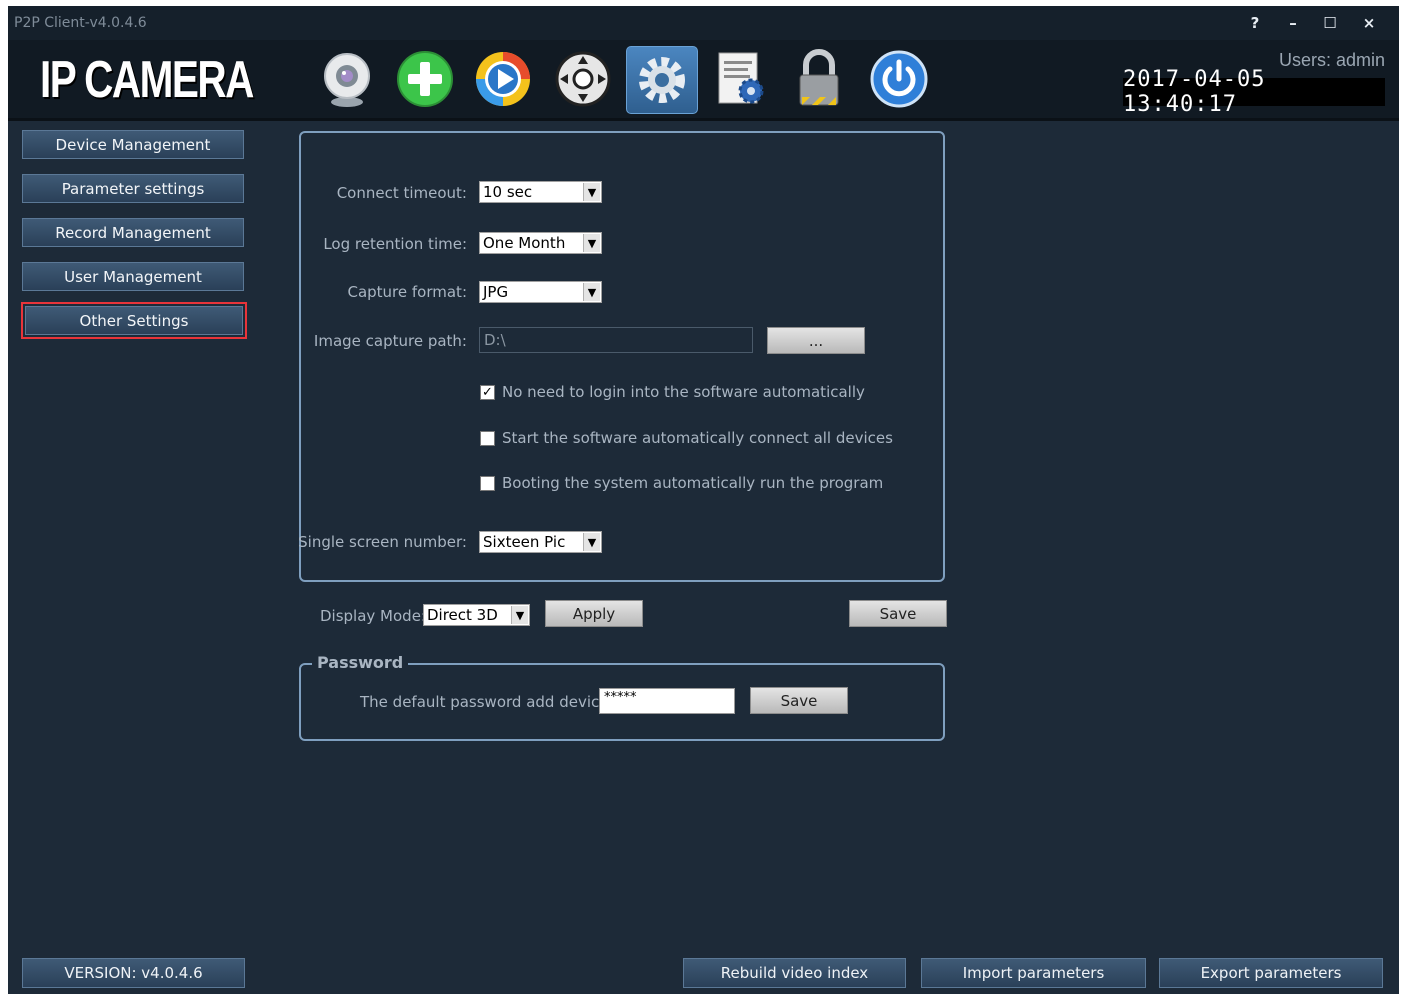  I want to click on nav-parameter-settings: Parameter settings, so click(133, 188).